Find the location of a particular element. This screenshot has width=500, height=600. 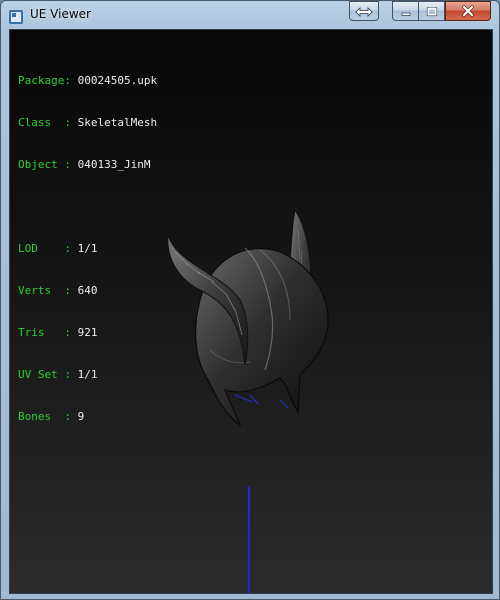

info-uvset: UV Set : 1/1 is located at coordinates (87, 375).